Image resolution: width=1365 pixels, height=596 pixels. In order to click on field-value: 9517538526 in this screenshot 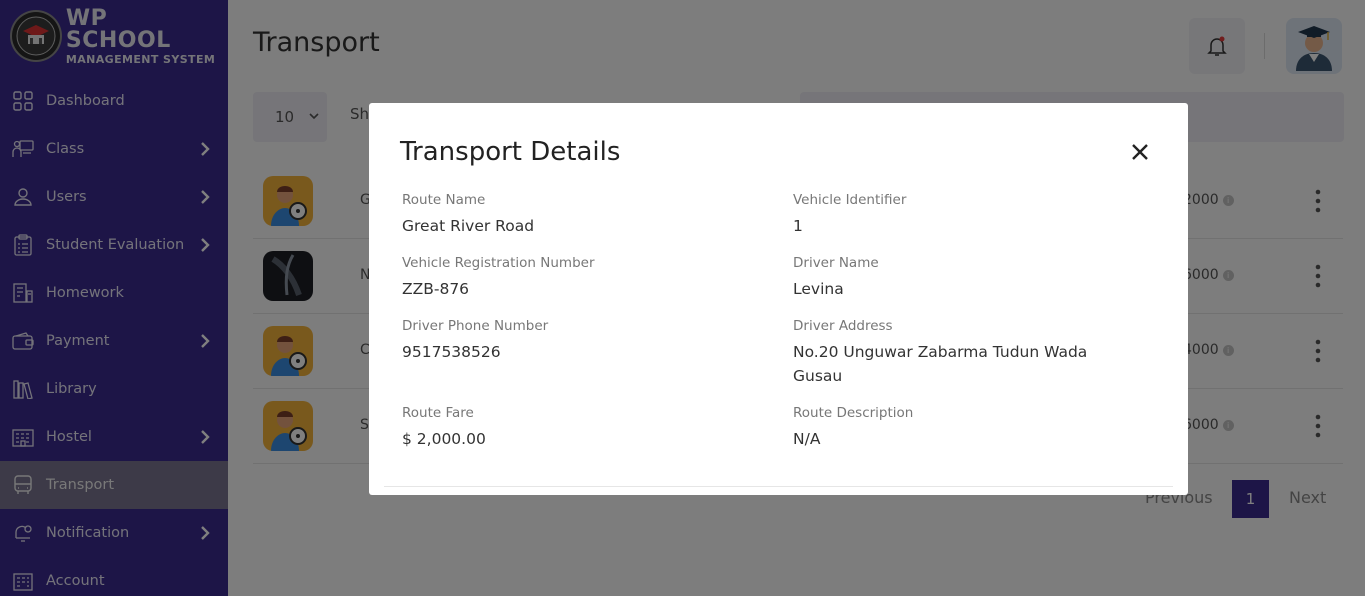, I will do `click(451, 352)`.